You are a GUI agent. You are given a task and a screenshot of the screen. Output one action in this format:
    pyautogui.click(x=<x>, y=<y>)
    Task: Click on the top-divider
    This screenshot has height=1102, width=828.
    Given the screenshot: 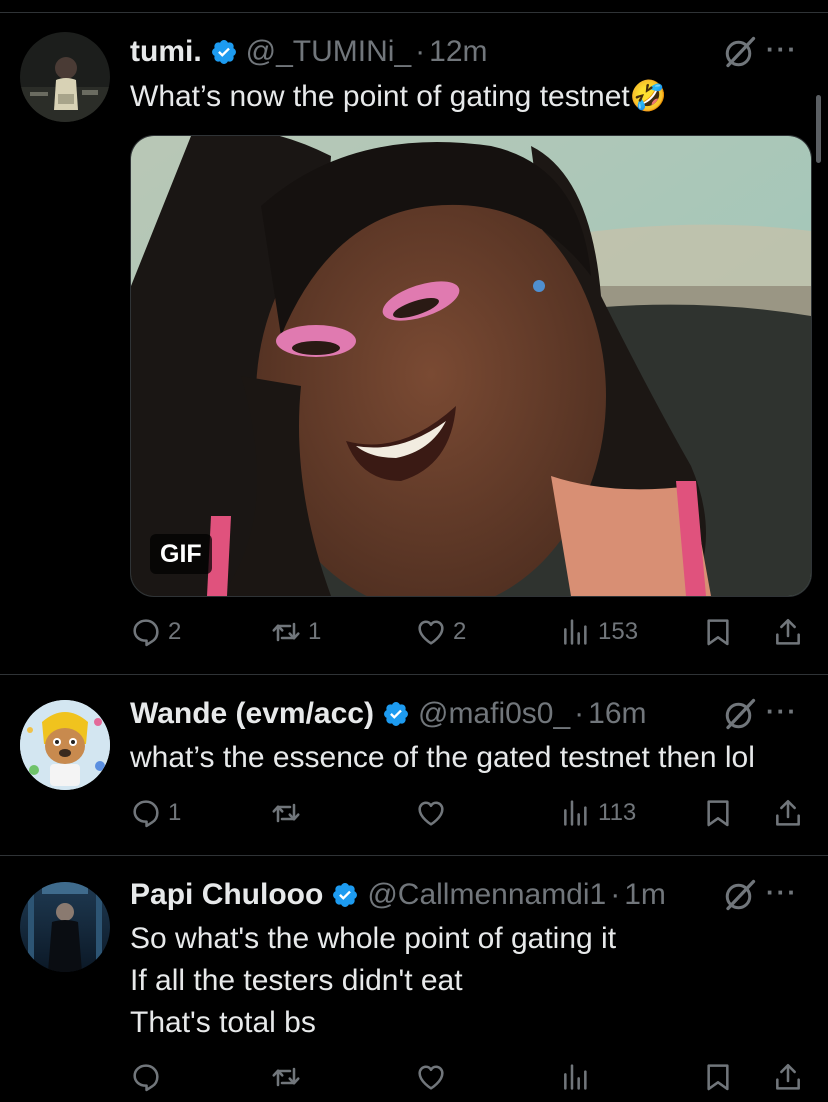 What is the action you would take?
    pyautogui.click(x=414, y=12)
    